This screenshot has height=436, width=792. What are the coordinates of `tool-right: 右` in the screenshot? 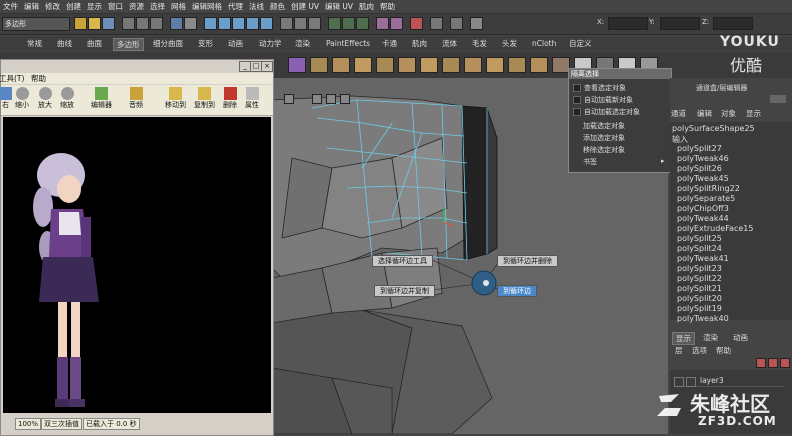 It's located at (6, 98).